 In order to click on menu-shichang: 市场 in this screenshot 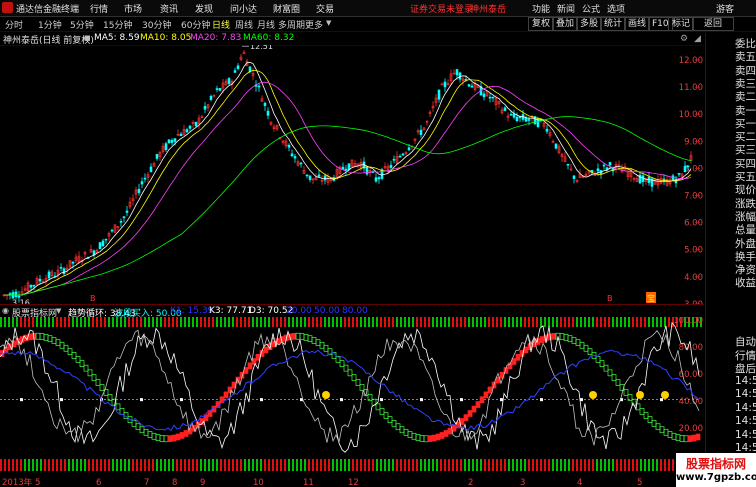, I will do `click(133, 8)`.